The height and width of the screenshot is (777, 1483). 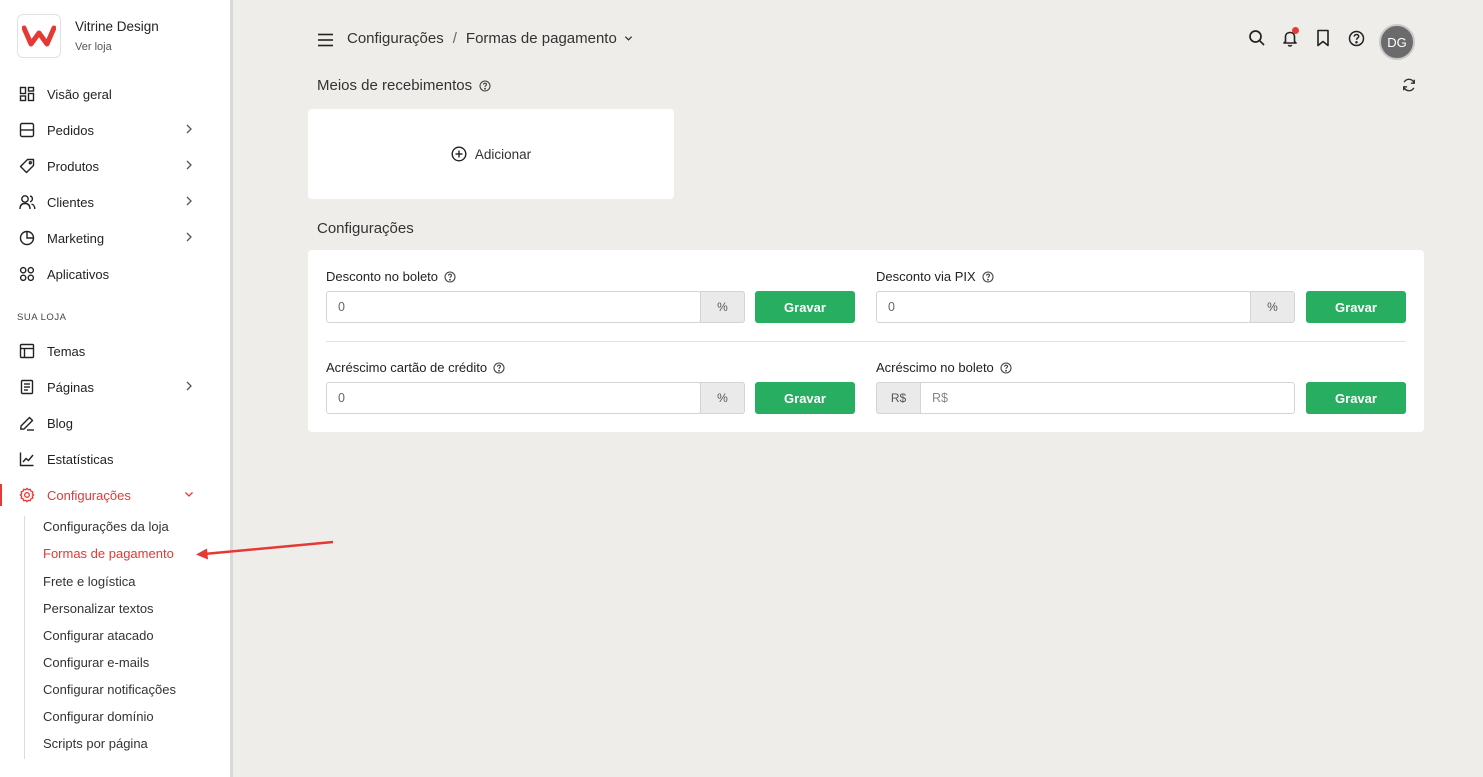 I want to click on sidebar-item-label: Configurações, so click(x=89, y=495).